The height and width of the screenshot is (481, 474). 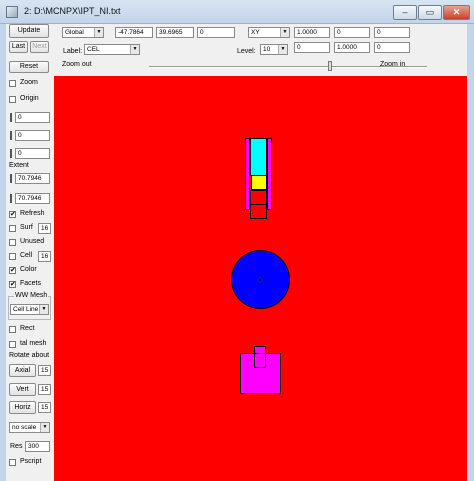 I want to click on update-button: Update, so click(x=29, y=31).